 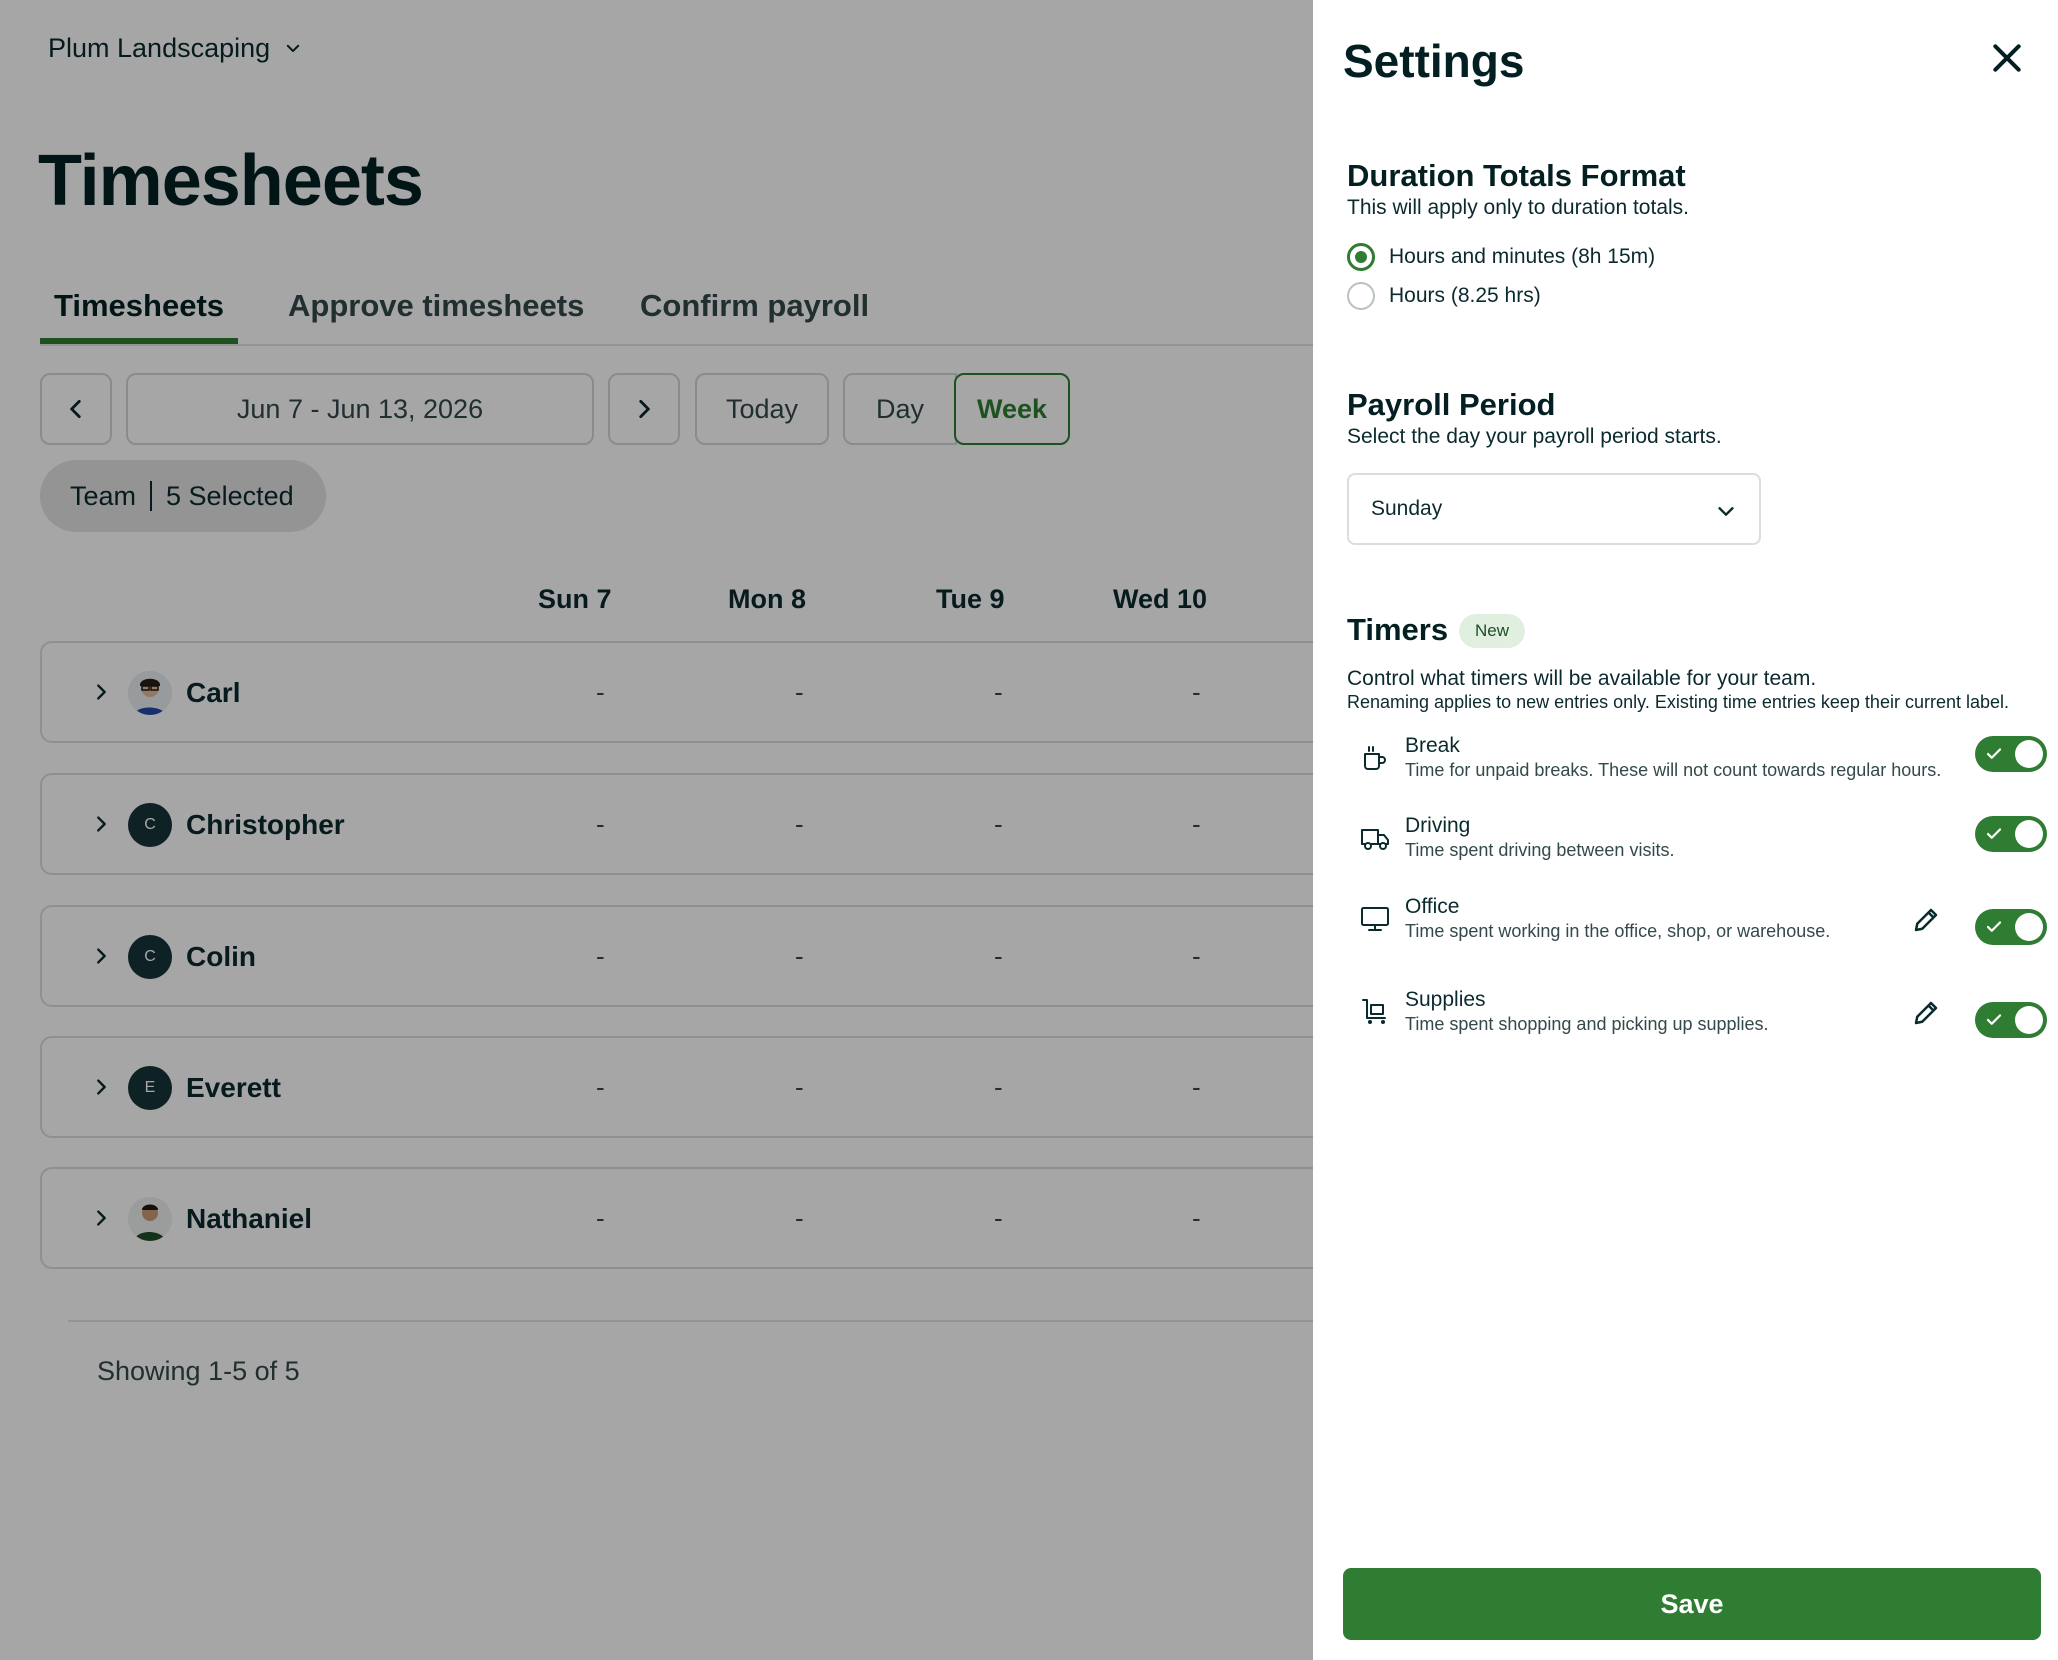 What do you see at coordinates (1540, 850) in the screenshot?
I see `timer-description: Time spent driving between visits.` at bounding box center [1540, 850].